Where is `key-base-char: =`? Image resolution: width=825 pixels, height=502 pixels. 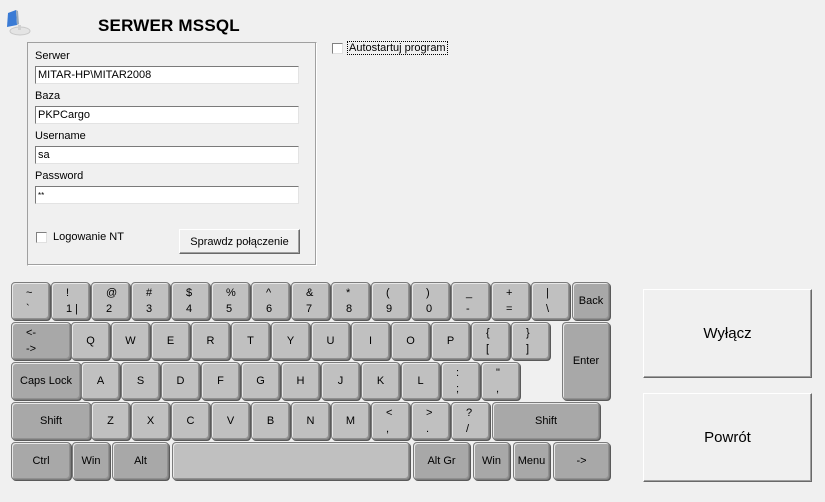 key-base-char: = is located at coordinates (509, 309).